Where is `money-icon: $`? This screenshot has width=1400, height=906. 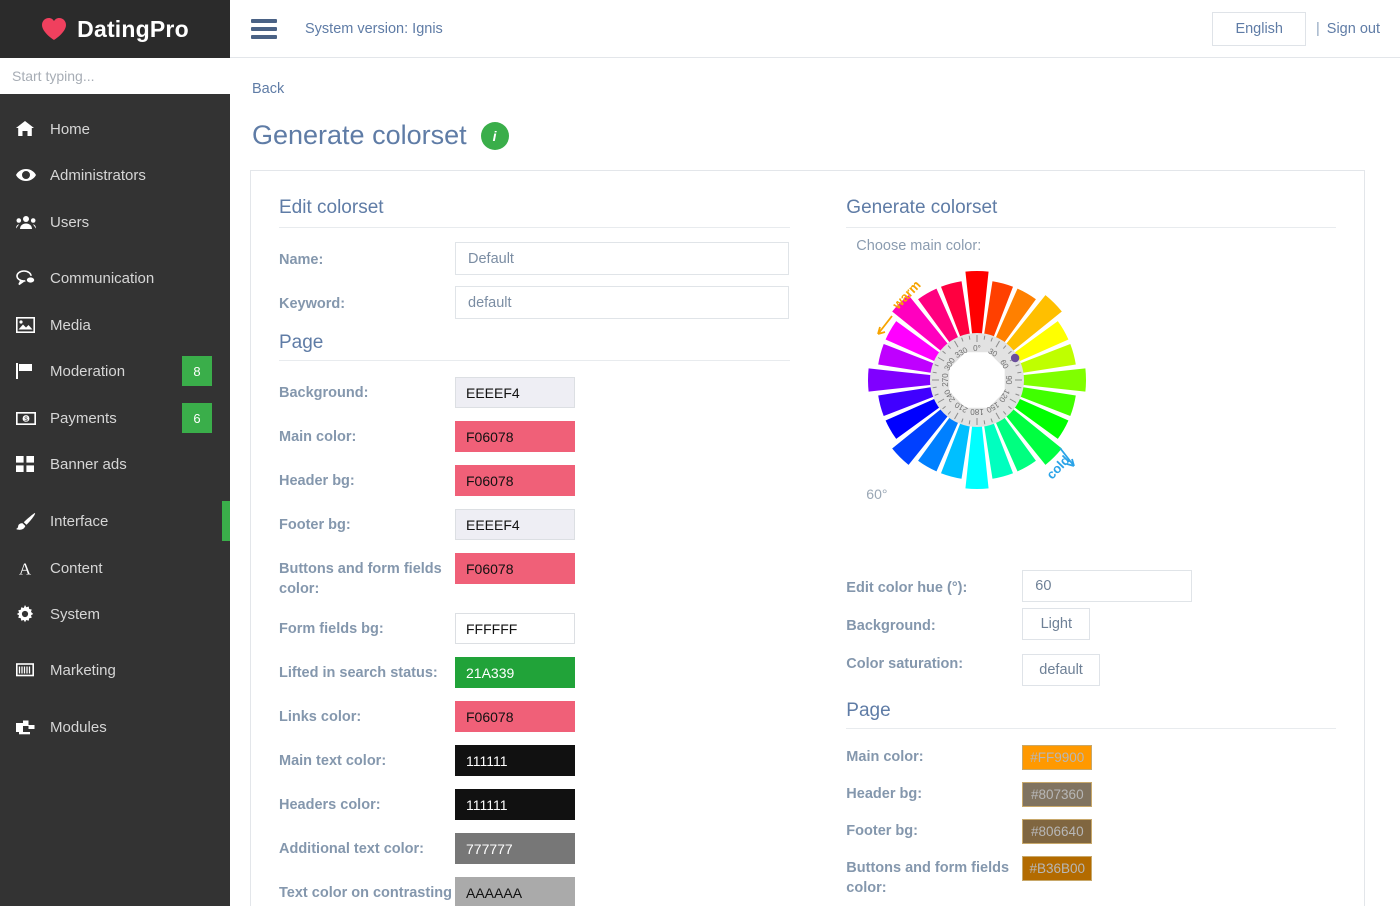
money-icon: $ is located at coordinates (31, 418).